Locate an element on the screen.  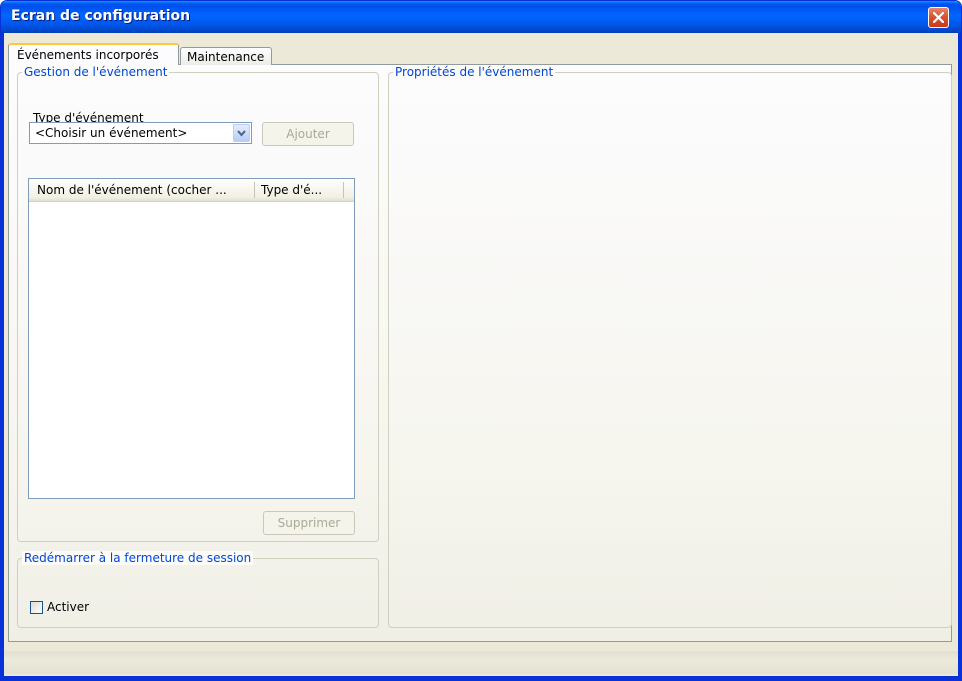
event-type-select: <Choisir un événement> is located at coordinates (140, 133).